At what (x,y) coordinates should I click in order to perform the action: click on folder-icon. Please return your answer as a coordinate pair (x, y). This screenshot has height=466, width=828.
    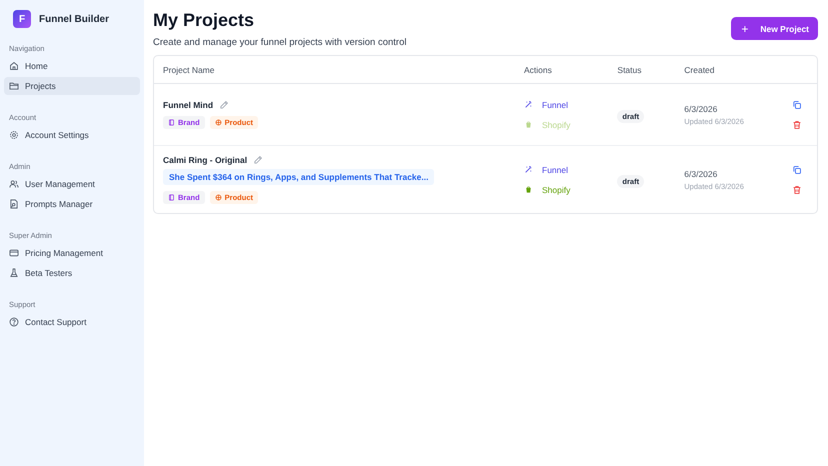
    Looking at the image, I should click on (14, 86).